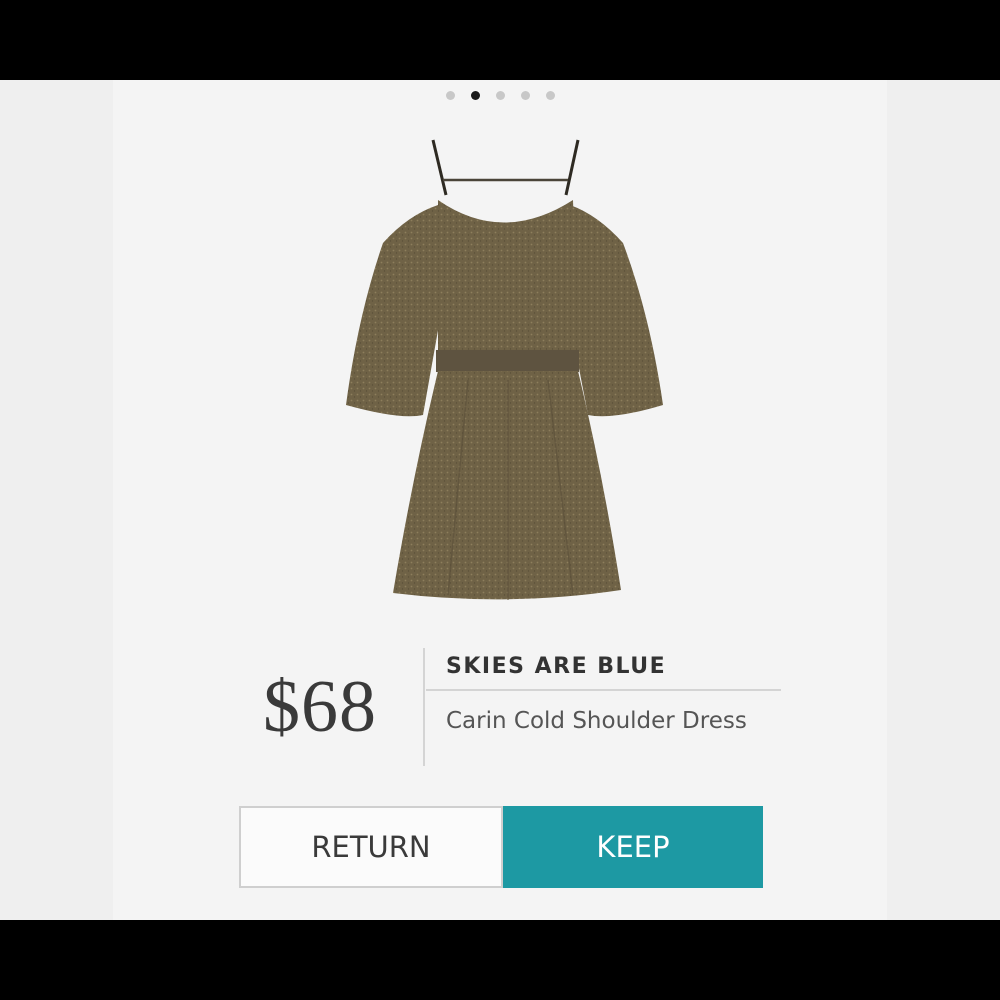 This screenshot has height=1000, width=1000. I want to click on brand-name: SKIES ARE BLUE, so click(556, 666).